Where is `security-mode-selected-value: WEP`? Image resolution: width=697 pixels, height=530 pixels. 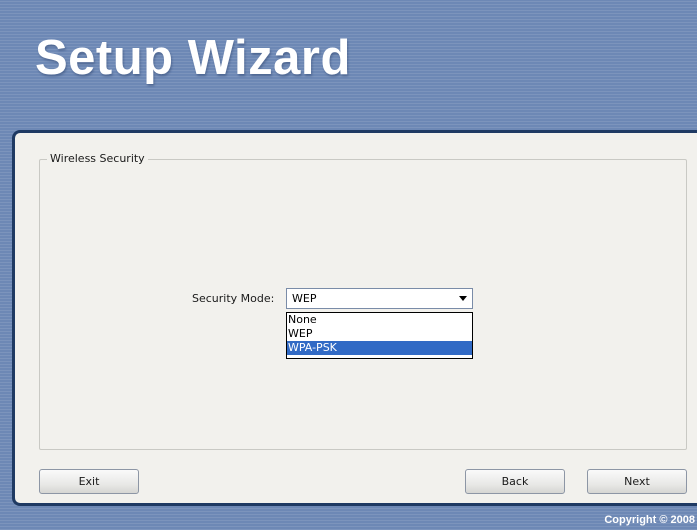
security-mode-selected-value: WEP is located at coordinates (304, 298).